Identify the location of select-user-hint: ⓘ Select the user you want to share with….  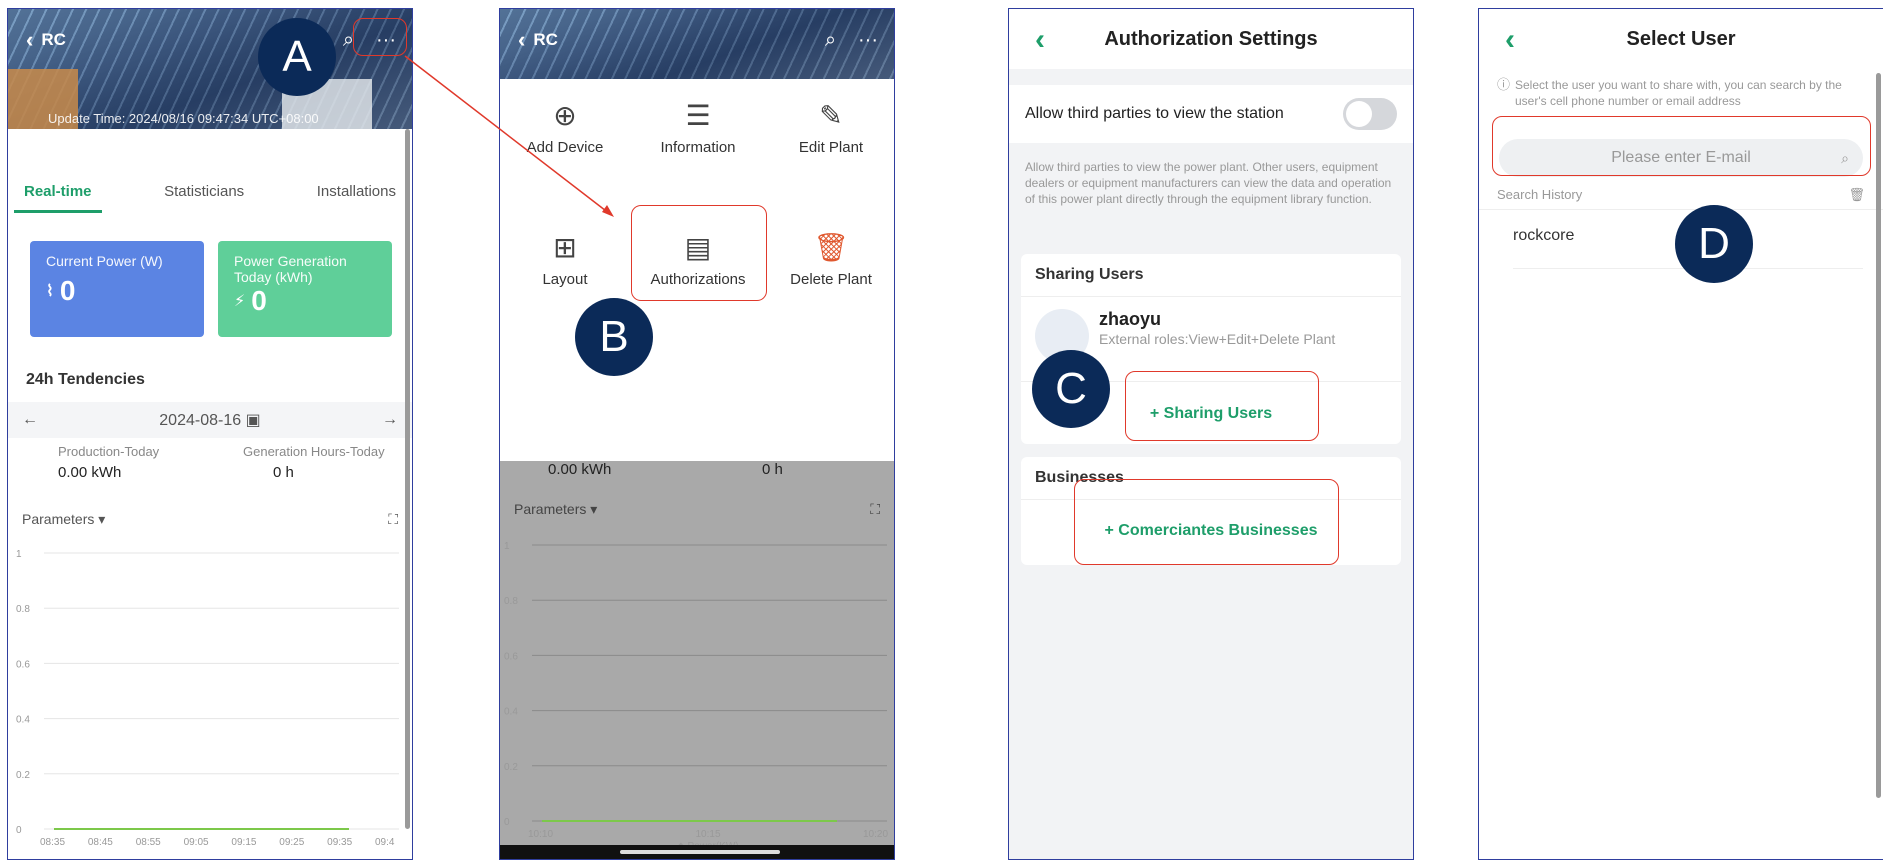
(1681, 93).